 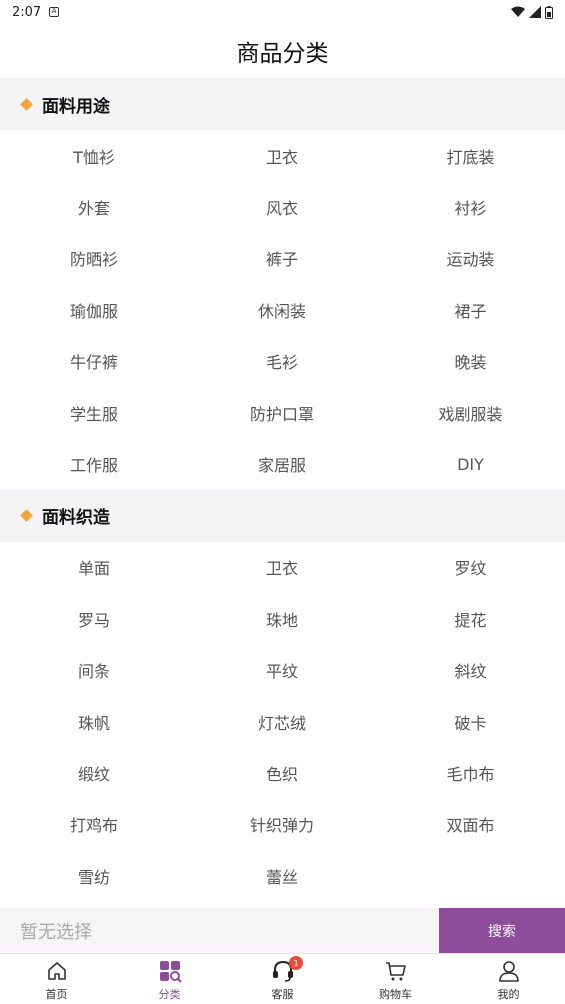 I want to click on wifi-icon, so click(x=518, y=11).